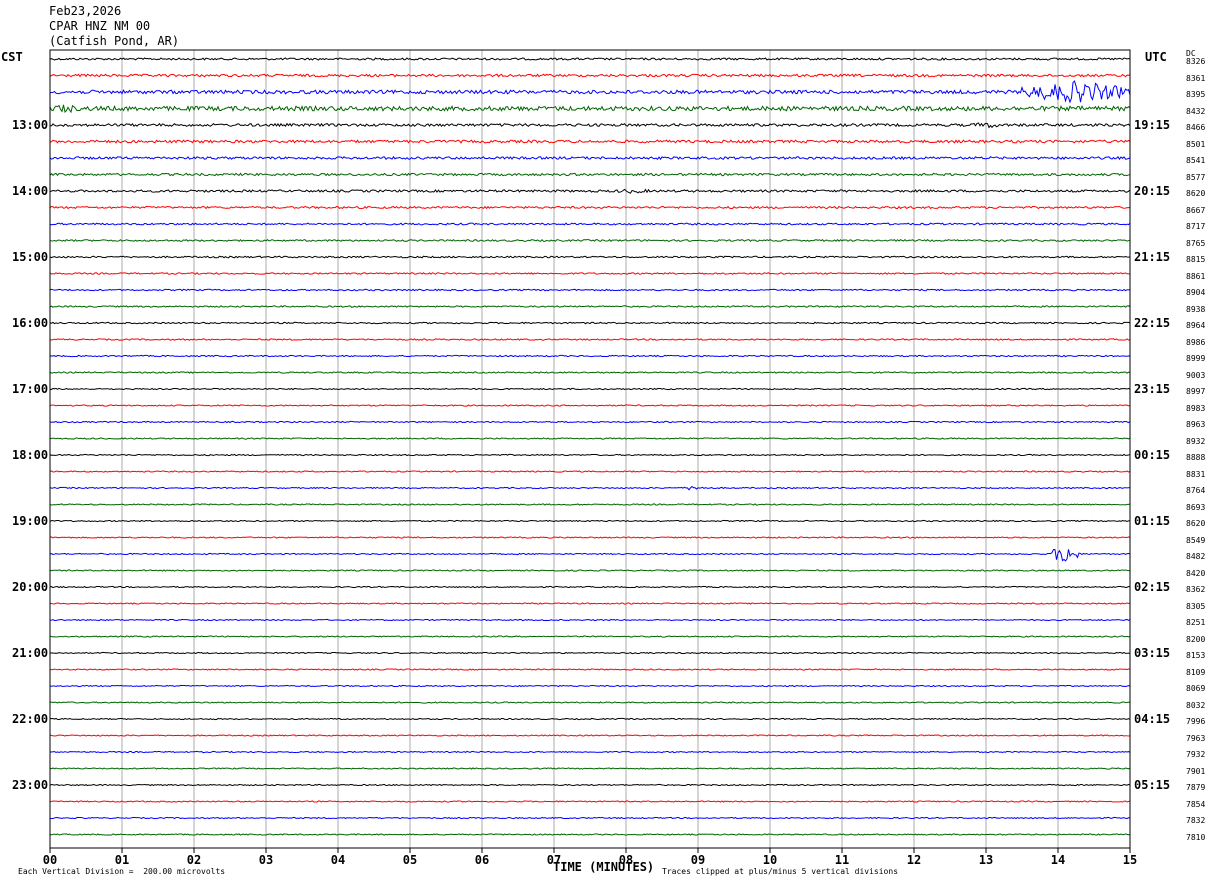  I want to click on right-hour-label-0: 19:15, so click(1152, 125).